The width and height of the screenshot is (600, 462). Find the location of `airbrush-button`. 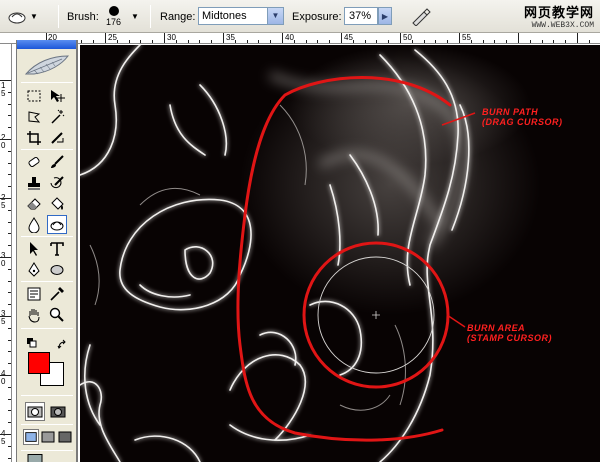

airbrush-button is located at coordinates (421, 16).